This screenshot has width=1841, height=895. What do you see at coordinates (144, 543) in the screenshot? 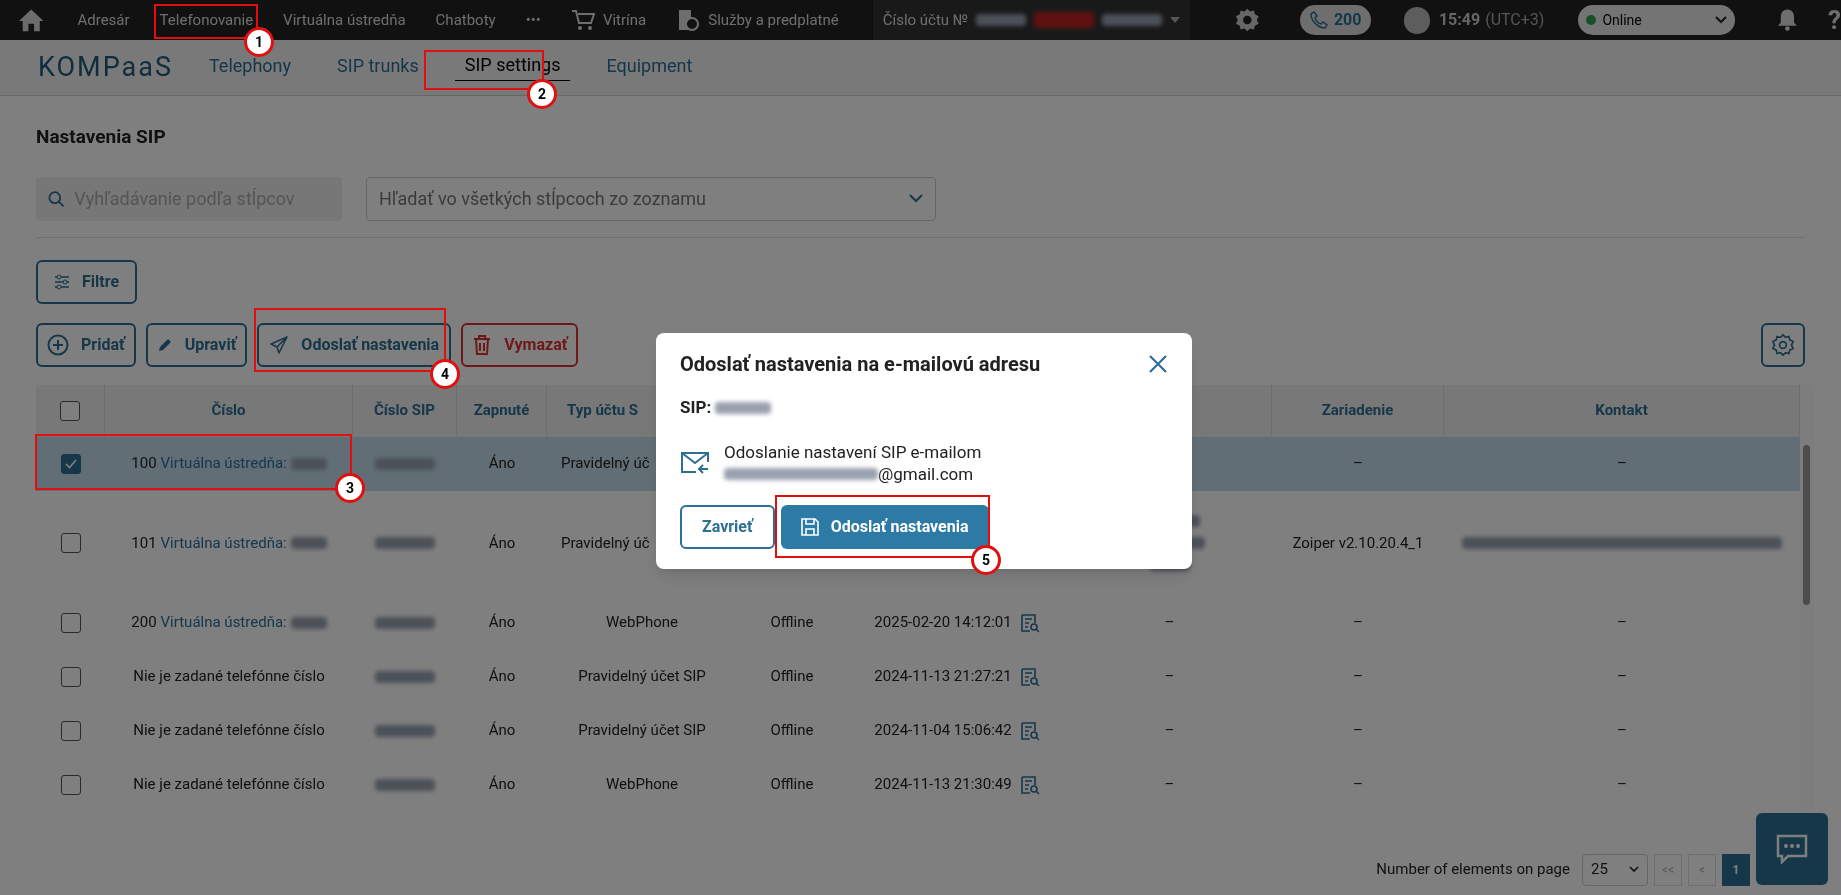
I see `number-text: 101` at bounding box center [144, 543].